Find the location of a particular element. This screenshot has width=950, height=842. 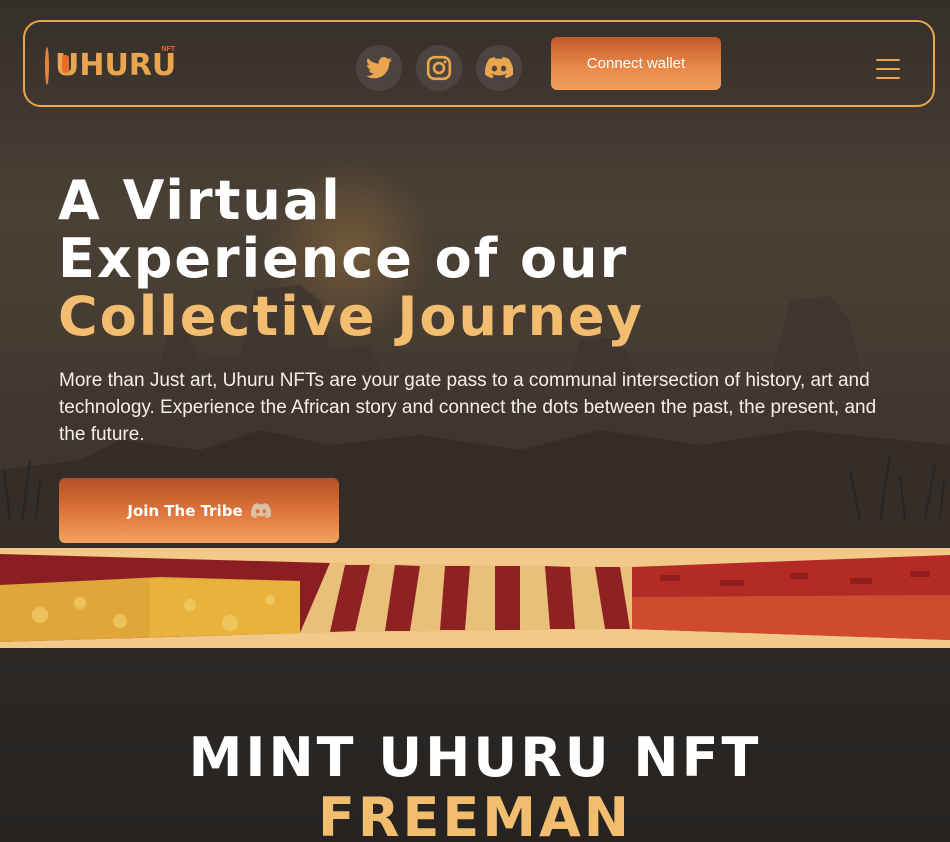

instagram-icon is located at coordinates (439, 68).